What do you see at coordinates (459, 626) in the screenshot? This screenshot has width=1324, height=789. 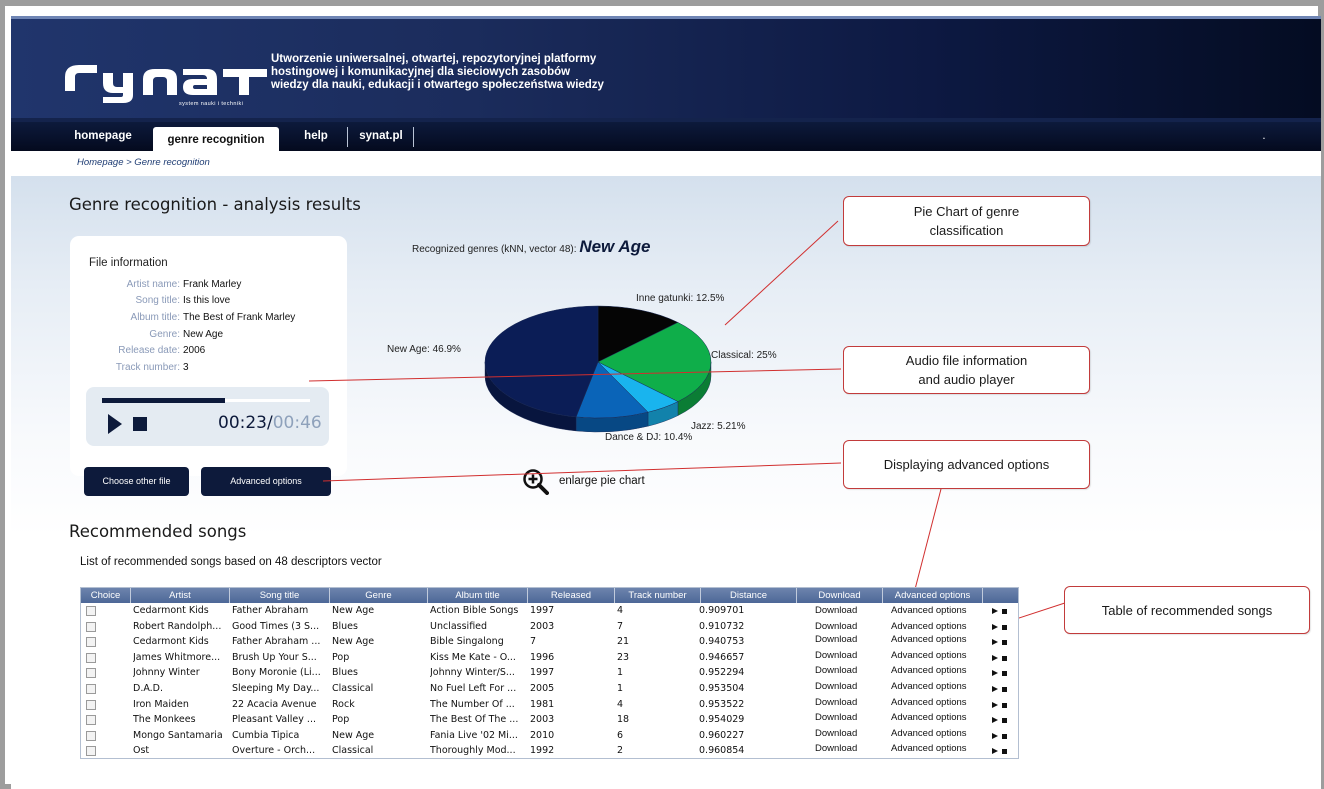 I see `album-title-cell: Unclassified` at bounding box center [459, 626].